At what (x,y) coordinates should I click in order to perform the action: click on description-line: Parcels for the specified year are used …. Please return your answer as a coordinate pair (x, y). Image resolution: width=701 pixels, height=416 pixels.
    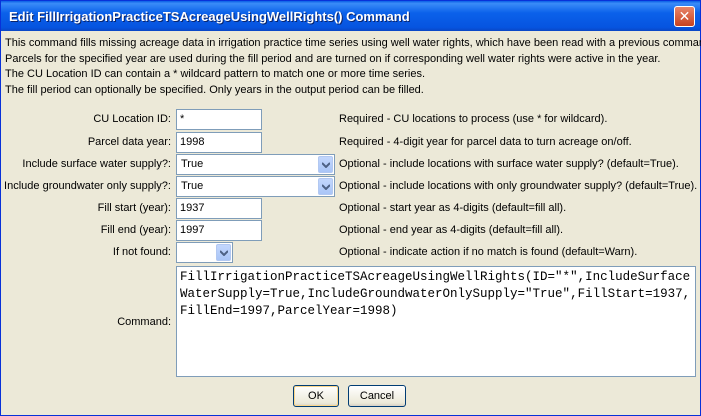
    Looking at the image, I should click on (333, 58).